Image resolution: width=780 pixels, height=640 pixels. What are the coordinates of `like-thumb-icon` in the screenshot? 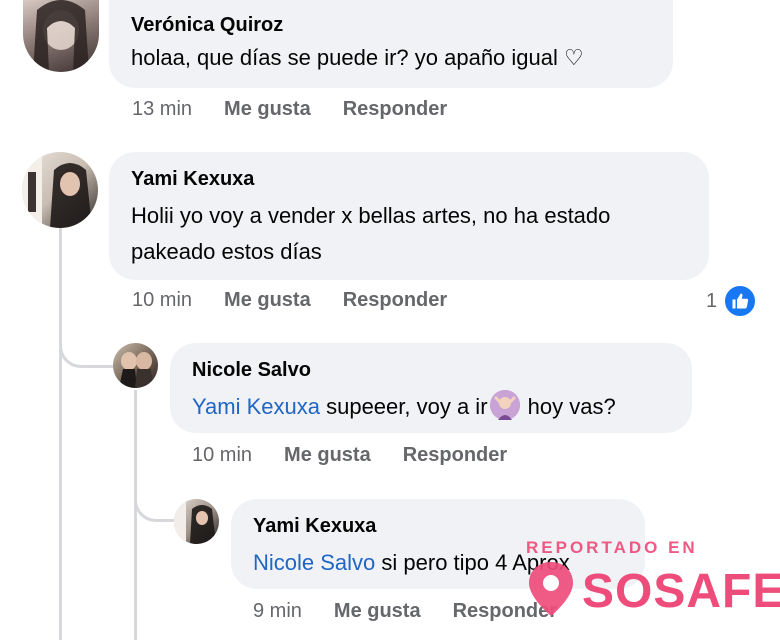 It's located at (740, 301).